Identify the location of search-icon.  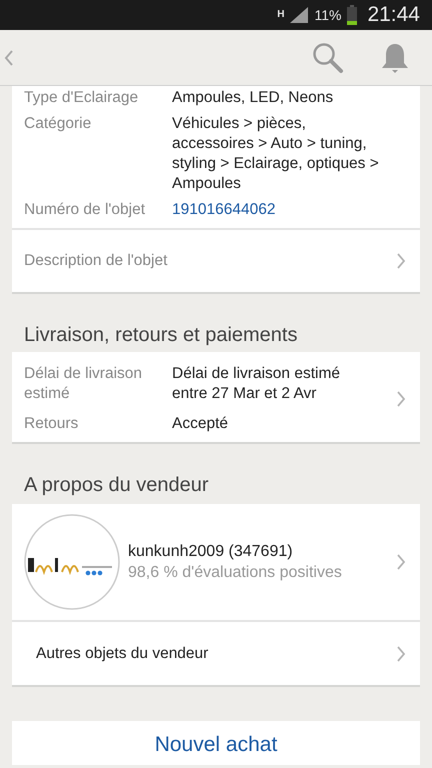
(328, 58).